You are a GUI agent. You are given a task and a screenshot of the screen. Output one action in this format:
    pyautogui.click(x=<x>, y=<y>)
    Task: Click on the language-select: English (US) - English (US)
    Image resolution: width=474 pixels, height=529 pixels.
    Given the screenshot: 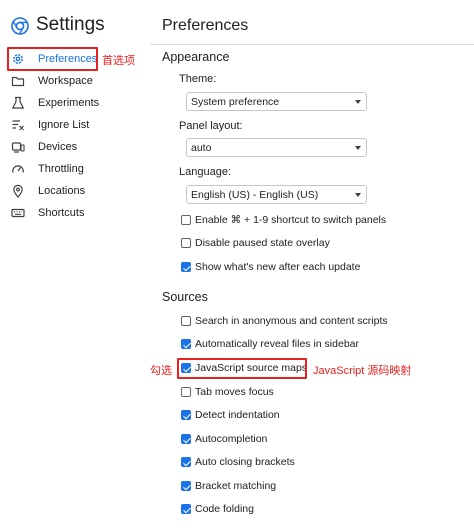 What is the action you would take?
    pyautogui.click(x=276, y=194)
    